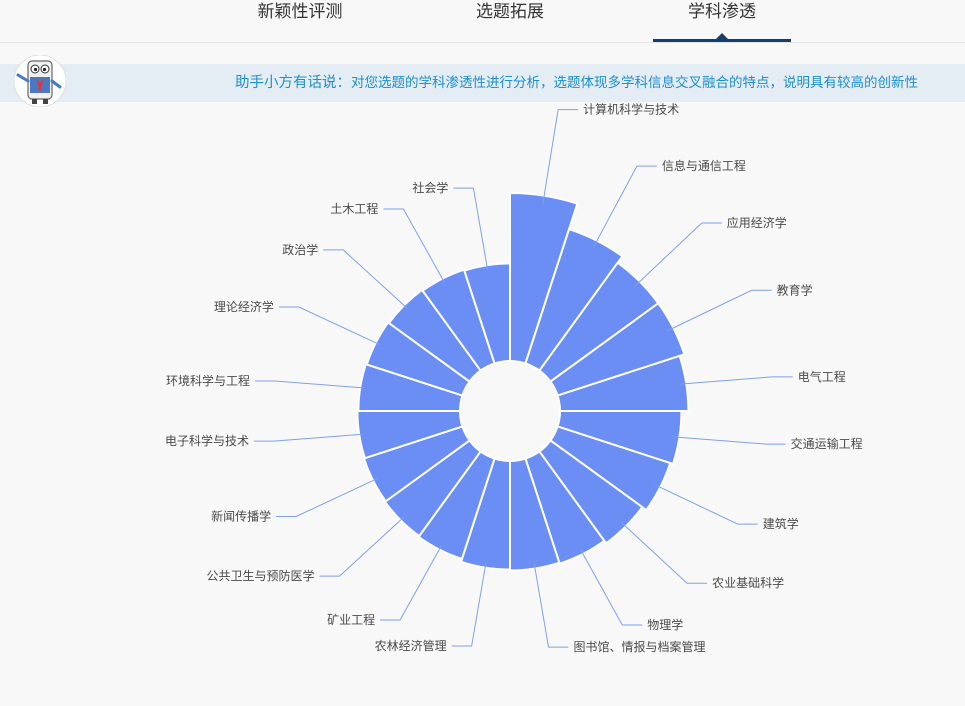 Image resolution: width=965 pixels, height=706 pixels. What do you see at coordinates (757, 222) in the screenshot?
I see `category-label: 应用经济学` at bounding box center [757, 222].